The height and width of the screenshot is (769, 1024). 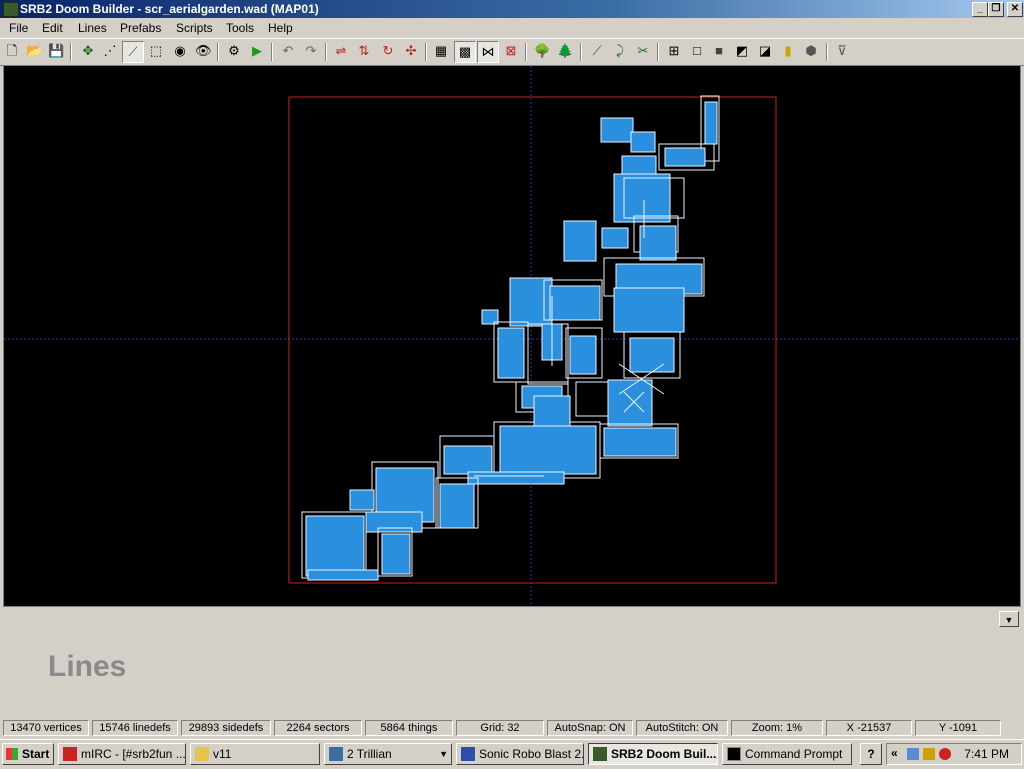 I want to click on task-folder-v11: v11, so click(x=255, y=754).